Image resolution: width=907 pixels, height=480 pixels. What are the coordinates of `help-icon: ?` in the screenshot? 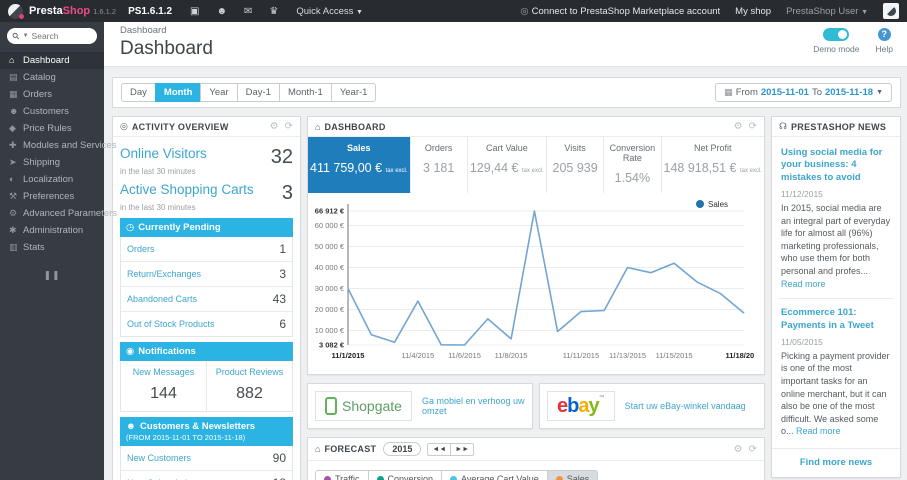 It's located at (884, 34).